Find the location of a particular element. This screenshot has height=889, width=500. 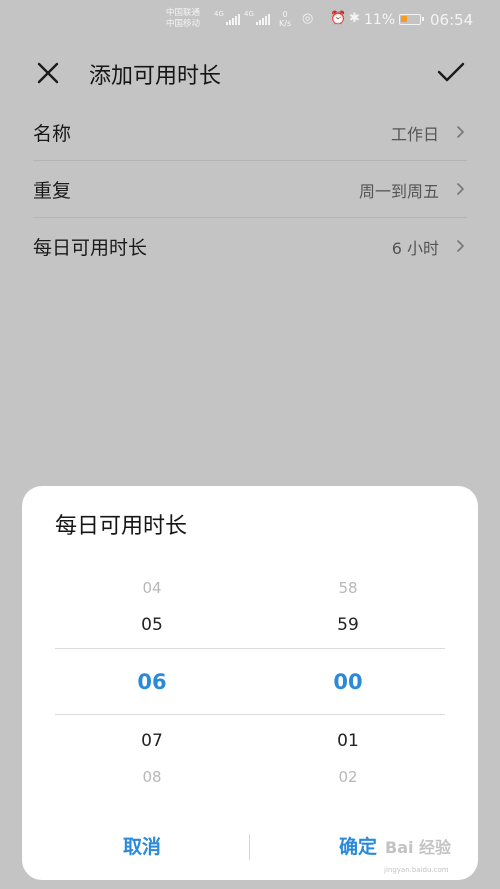

hour-option: 05 is located at coordinates (152, 625).